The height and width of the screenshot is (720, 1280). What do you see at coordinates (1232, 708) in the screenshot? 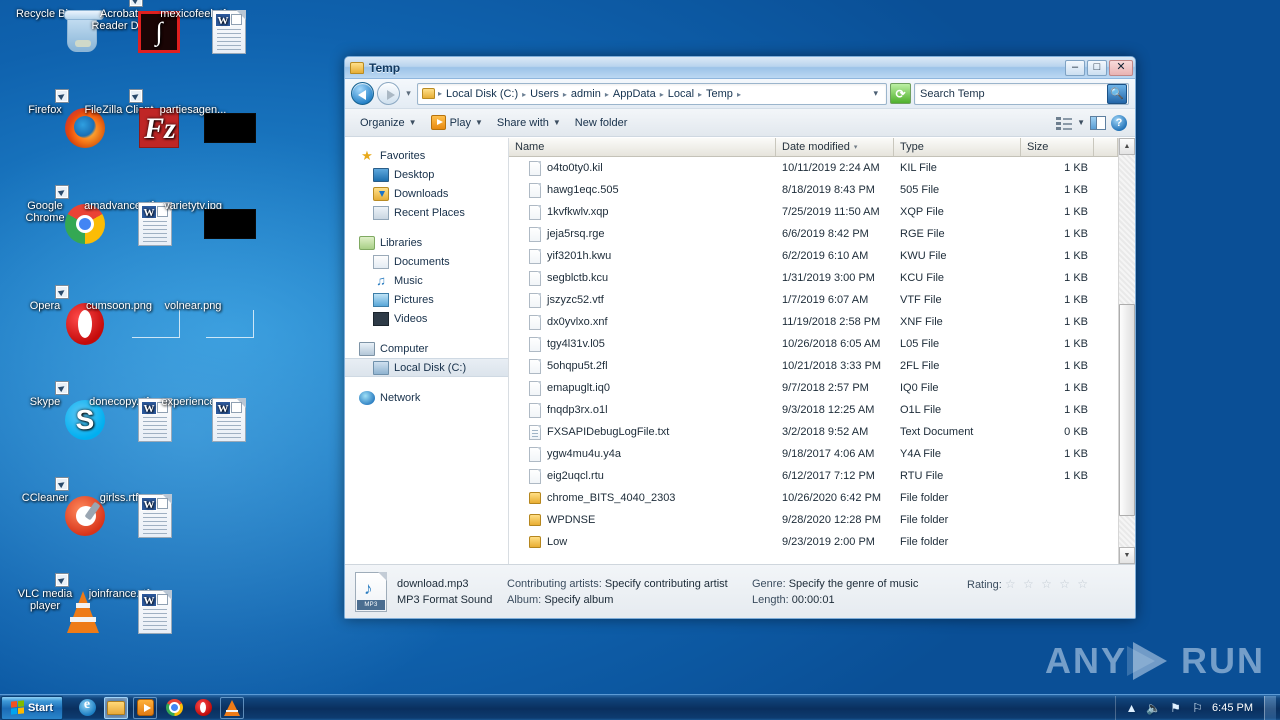
I see `taskbar-clock: 6:45 PM` at bounding box center [1232, 708].